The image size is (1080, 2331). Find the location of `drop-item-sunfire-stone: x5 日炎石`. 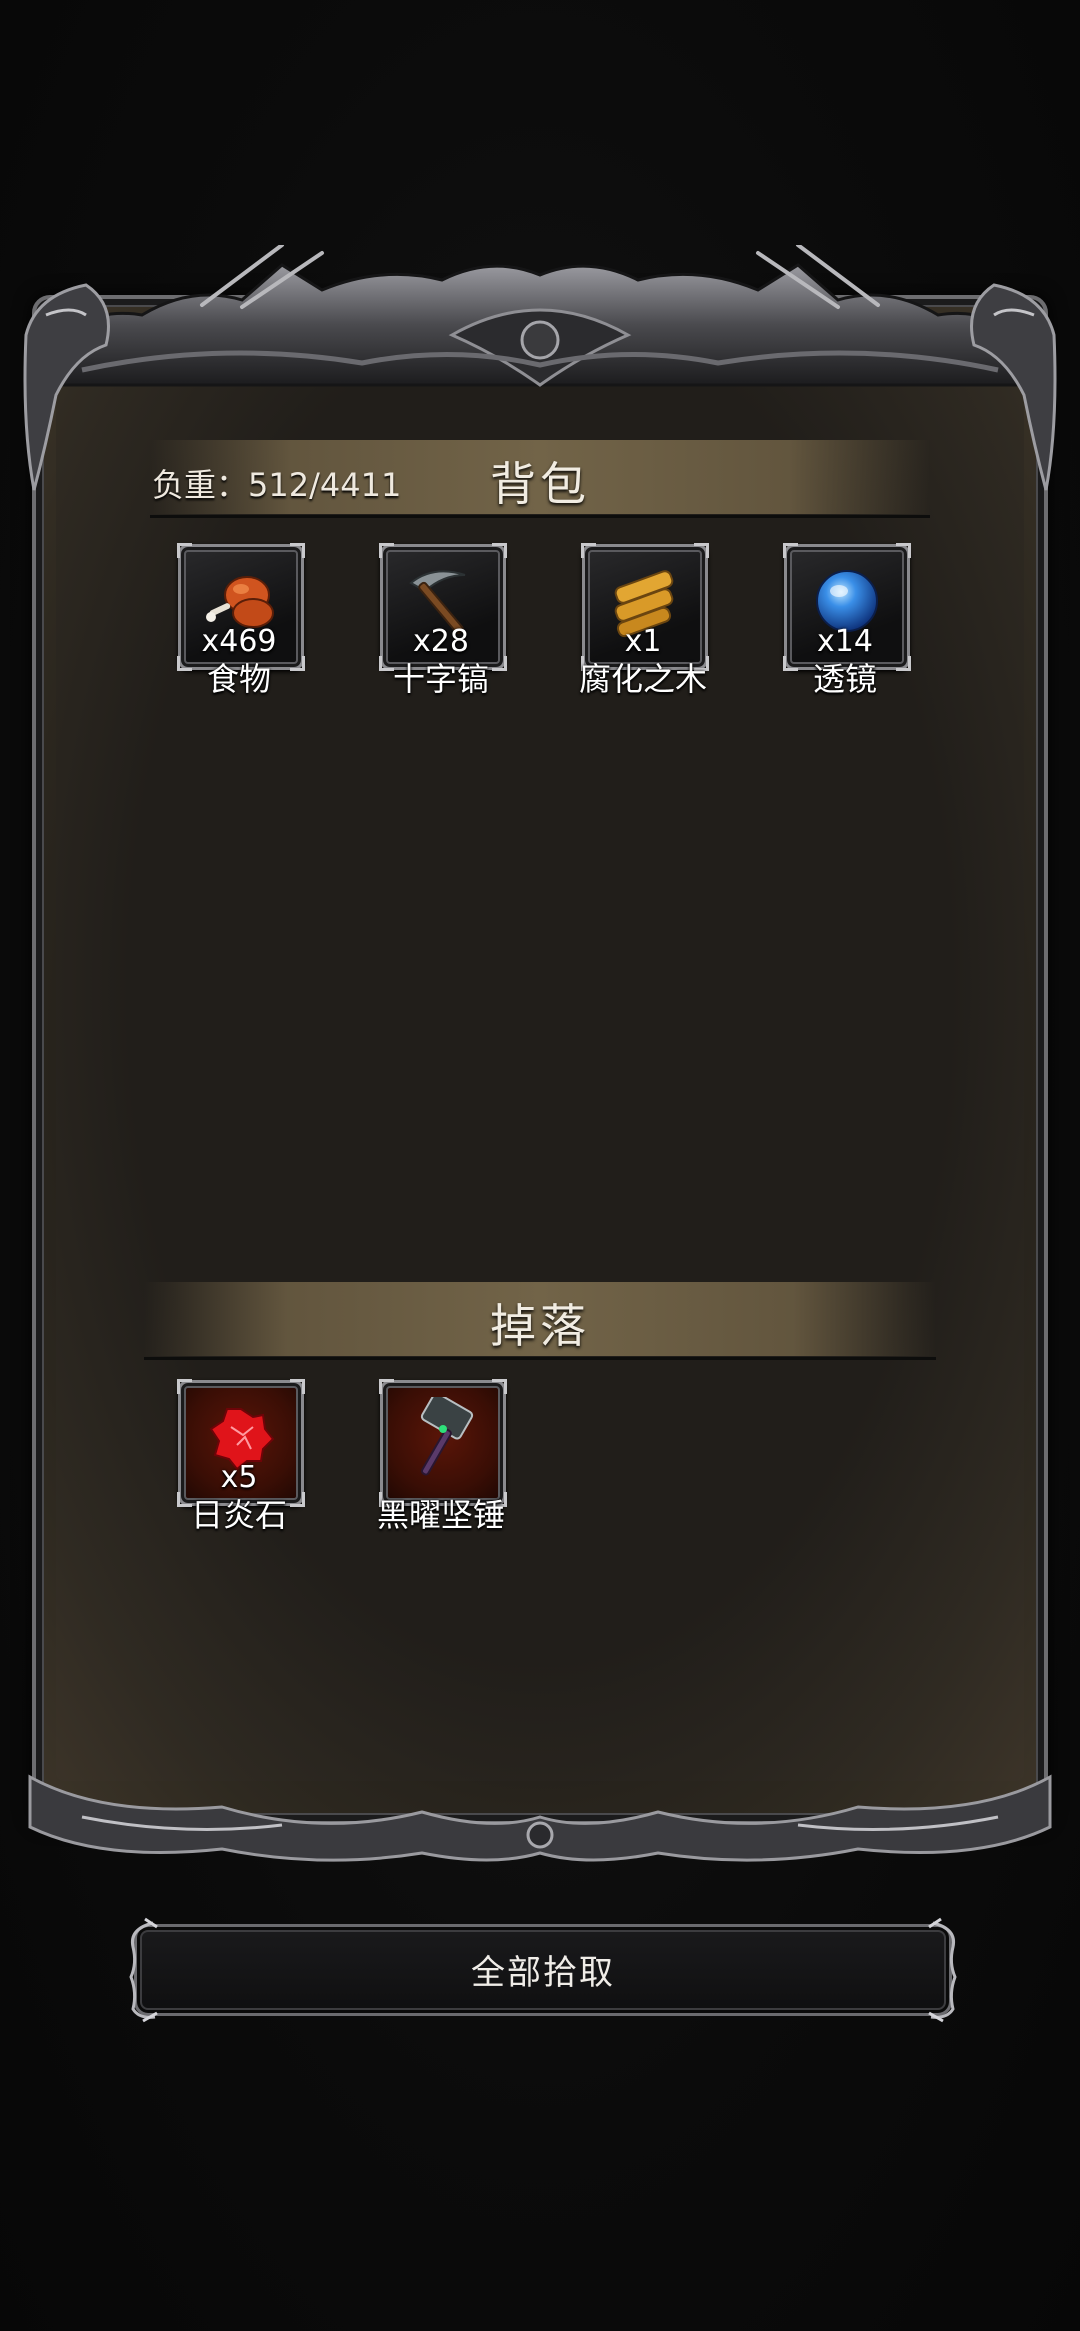

drop-item-sunfire-stone: x5 日炎石 is located at coordinates (239, 1459).